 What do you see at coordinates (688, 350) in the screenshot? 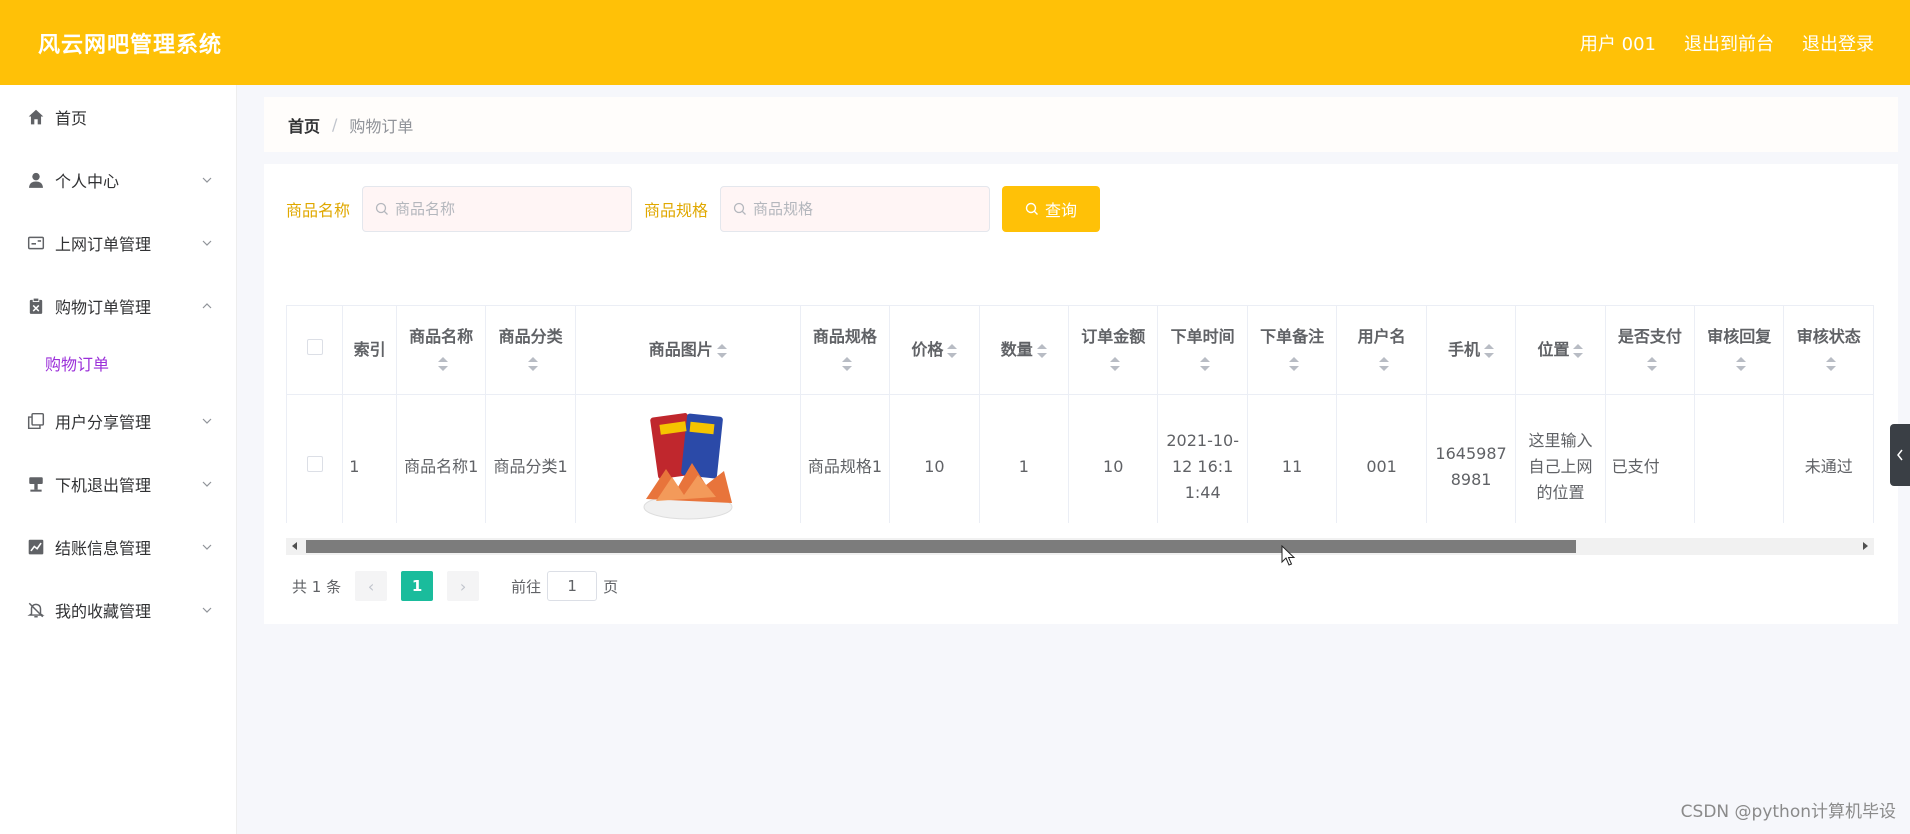
I see `column-header: 商品图片` at bounding box center [688, 350].